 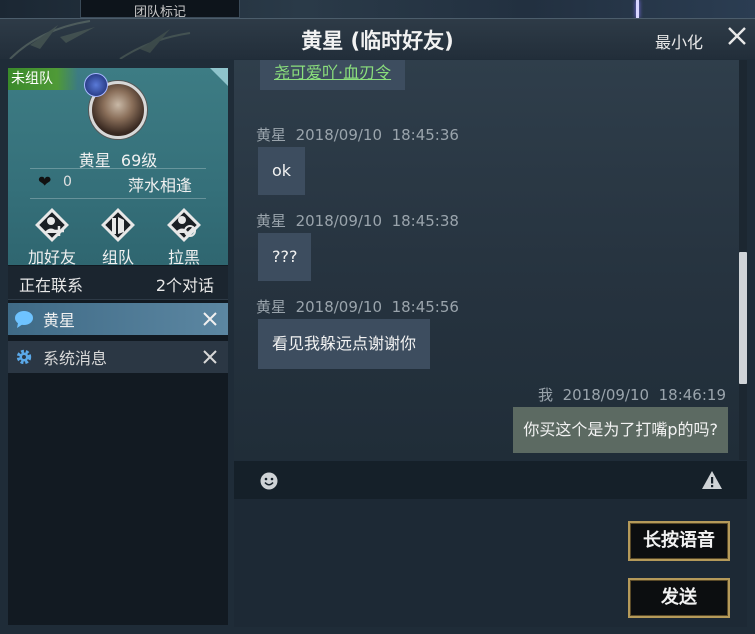 I want to click on message-meta: 黄星 2018/09/10 18:45:38, so click(x=357, y=220).